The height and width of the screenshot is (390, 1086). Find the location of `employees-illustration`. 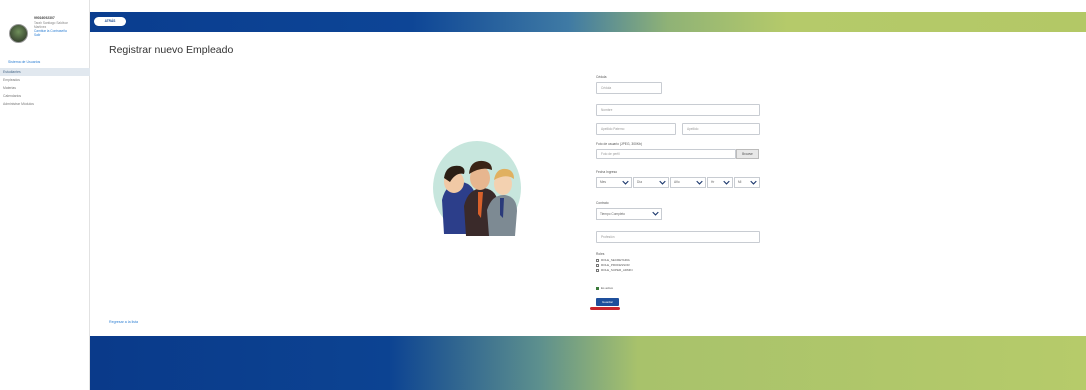

employees-illustration is located at coordinates (477, 188).